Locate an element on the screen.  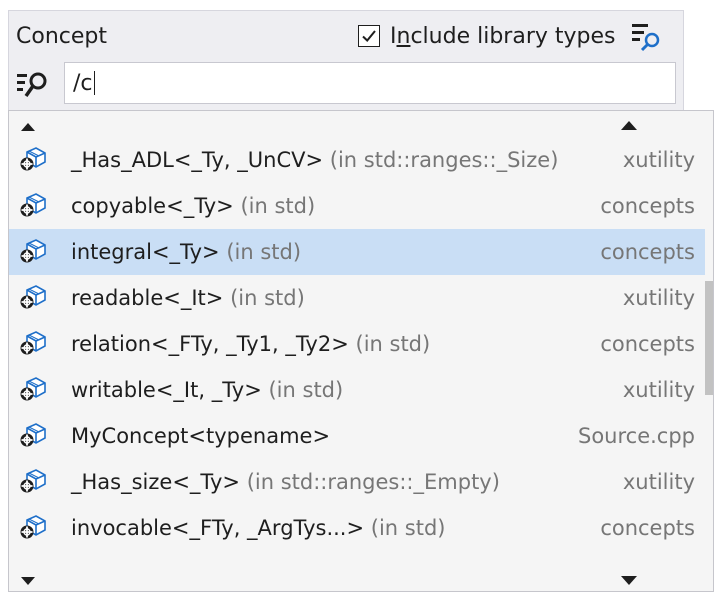
result-scope: (in std::ranges::_Empty) is located at coordinates (373, 482).